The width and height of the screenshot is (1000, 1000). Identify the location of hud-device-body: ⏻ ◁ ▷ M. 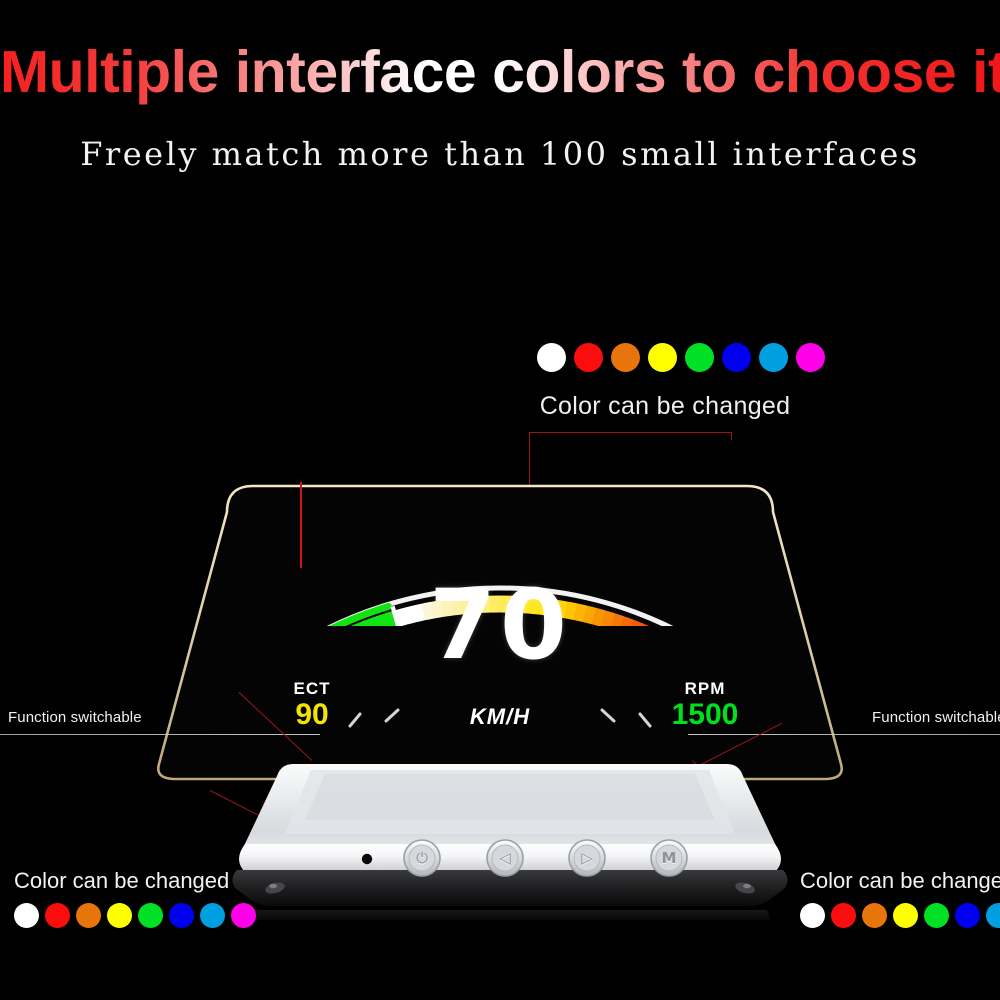
(510, 840).